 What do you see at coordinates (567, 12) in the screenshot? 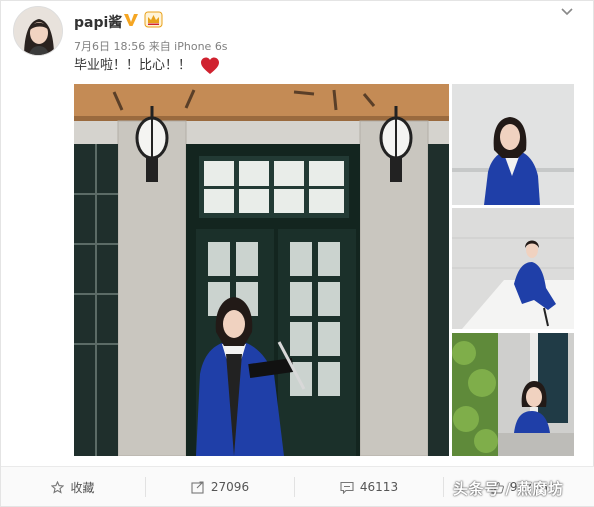
I see `chevron-down-icon` at bounding box center [567, 12].